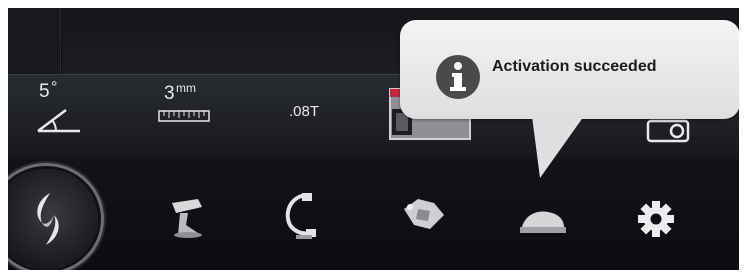 Image resolution: width=745 pixels, height=274 pixels. I want to click on angle-control: 5 °, so click(65, 110).